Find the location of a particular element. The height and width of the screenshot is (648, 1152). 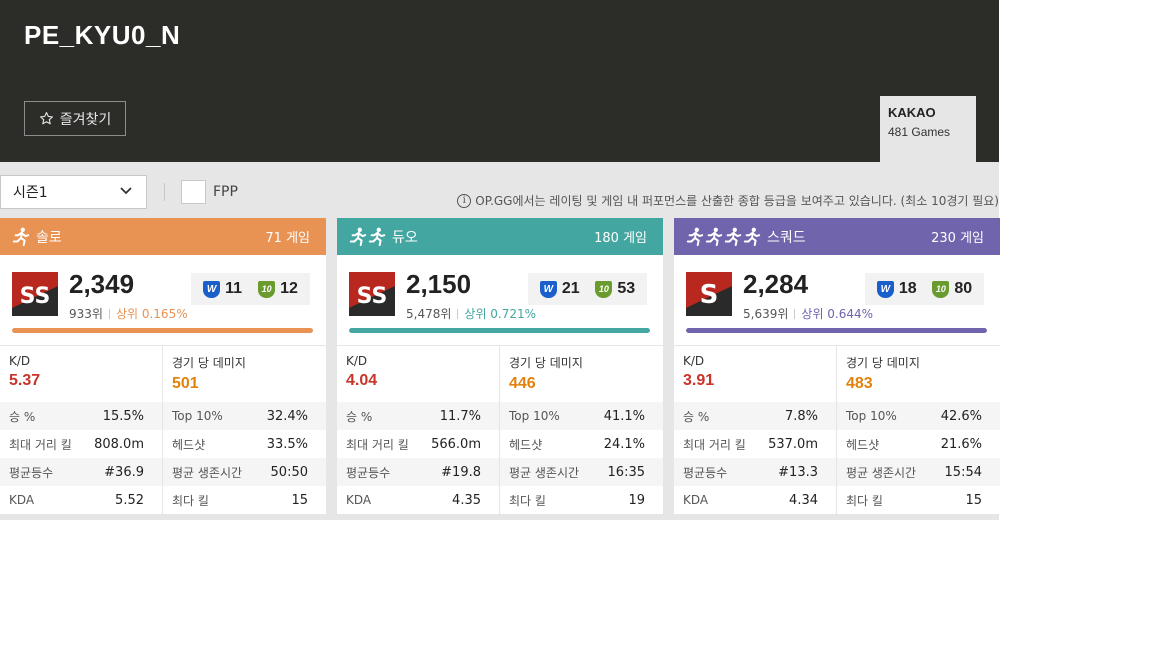

win-medal: W 21 is located at coordinates (559, 289).